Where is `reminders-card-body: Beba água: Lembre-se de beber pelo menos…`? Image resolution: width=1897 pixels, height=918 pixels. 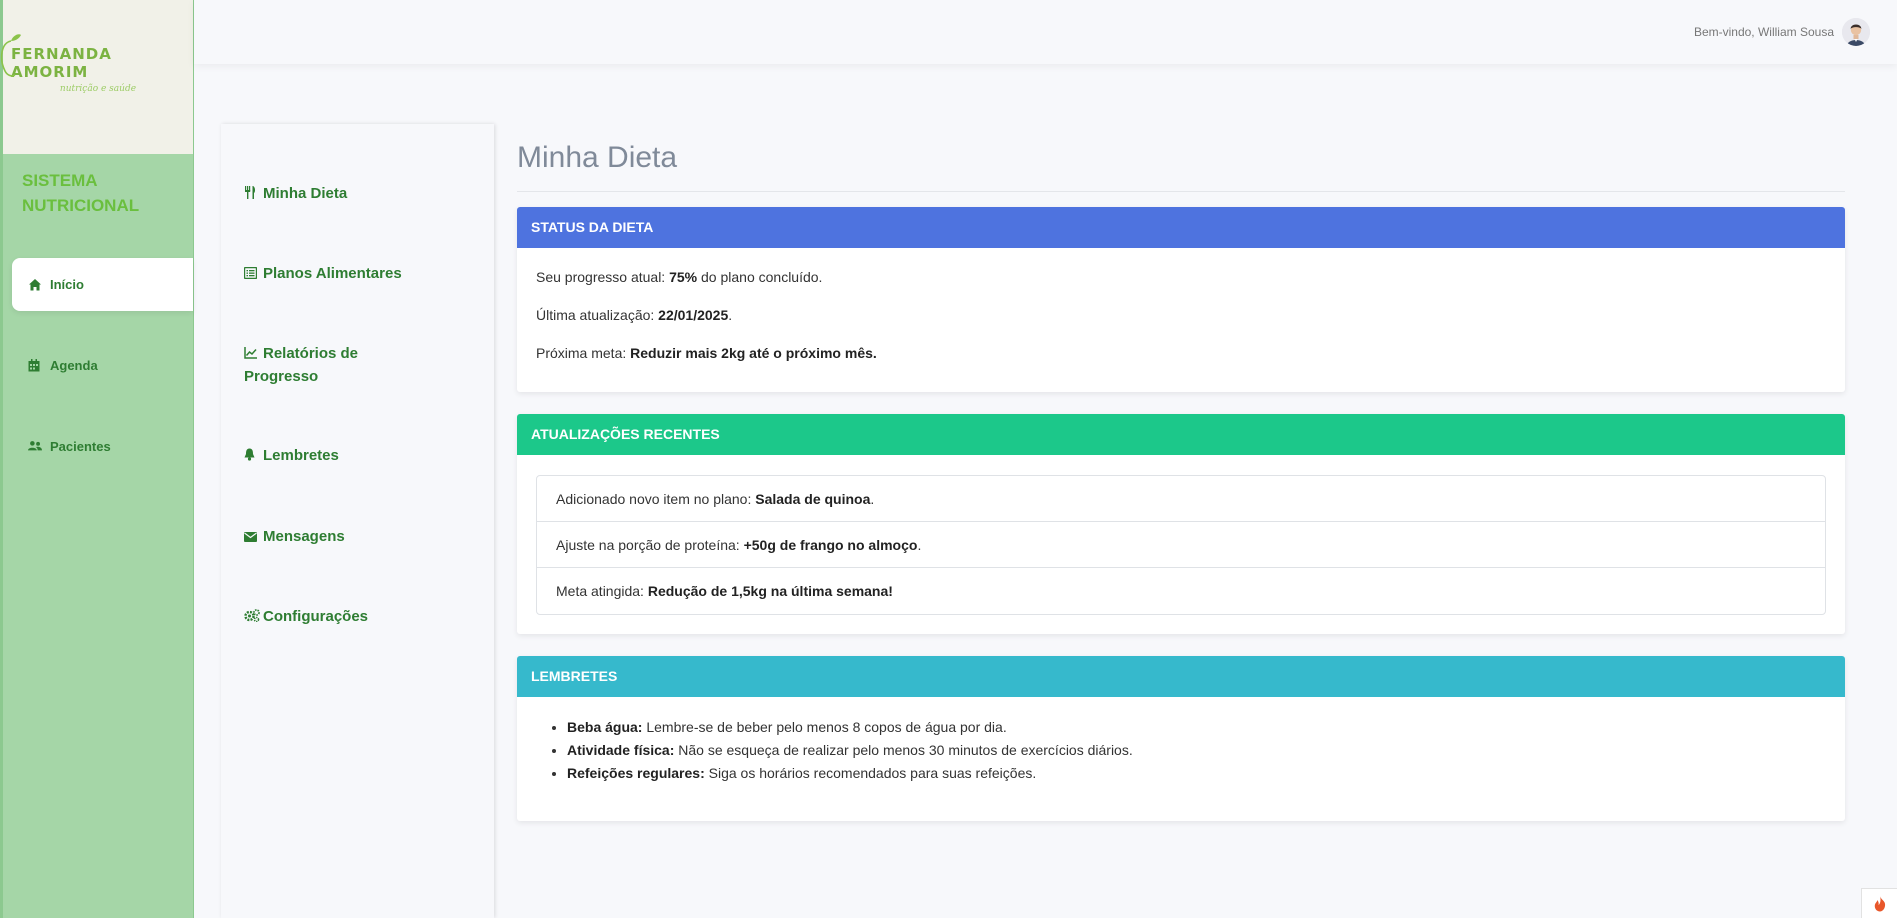
reminders-card-body: Beba água: Lembre-se de beber pelo menos… is located at coordinates (1181, 759).